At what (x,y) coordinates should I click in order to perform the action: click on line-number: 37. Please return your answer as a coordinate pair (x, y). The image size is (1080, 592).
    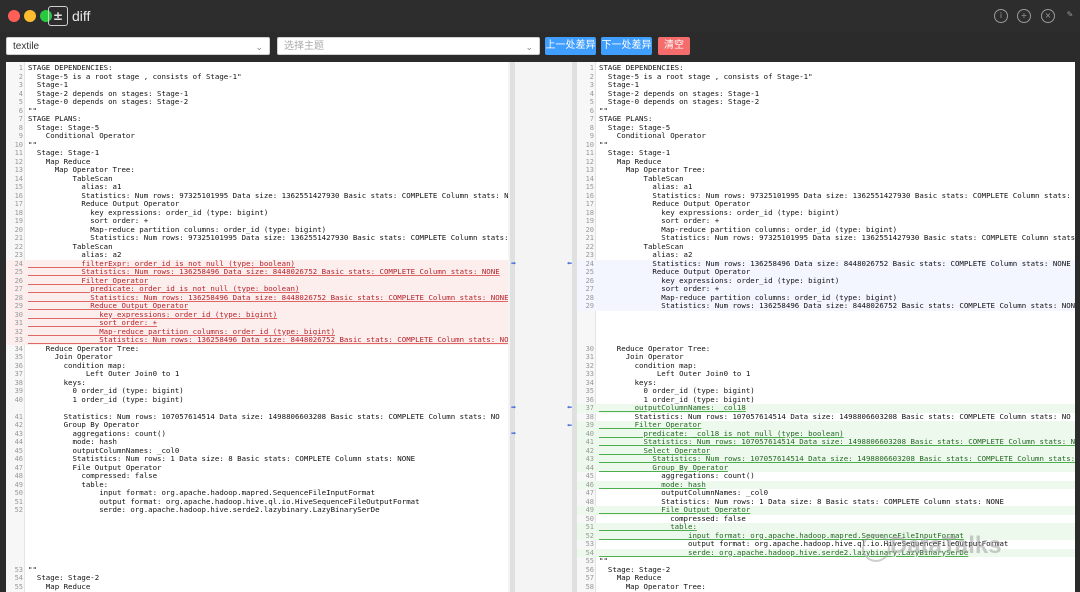
    Looking at the image, I should click on (18, 374).